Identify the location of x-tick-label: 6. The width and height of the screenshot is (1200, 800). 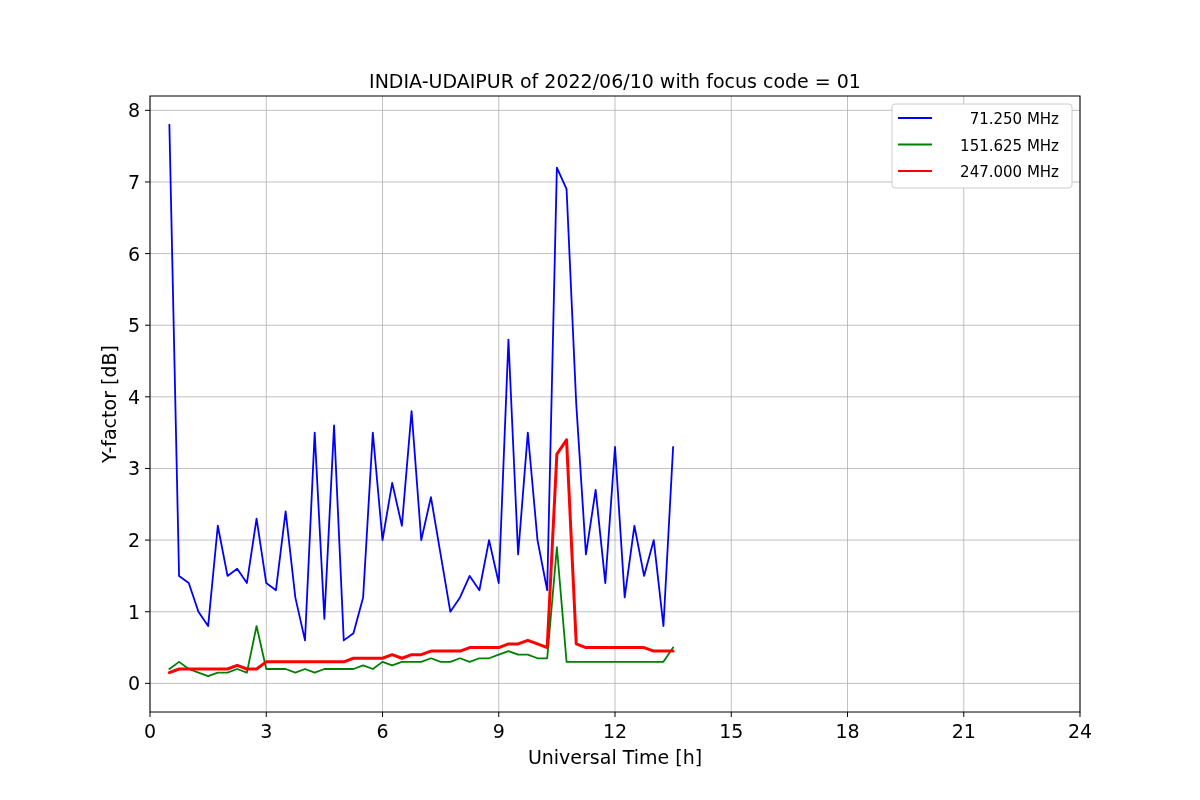
(382, 731).